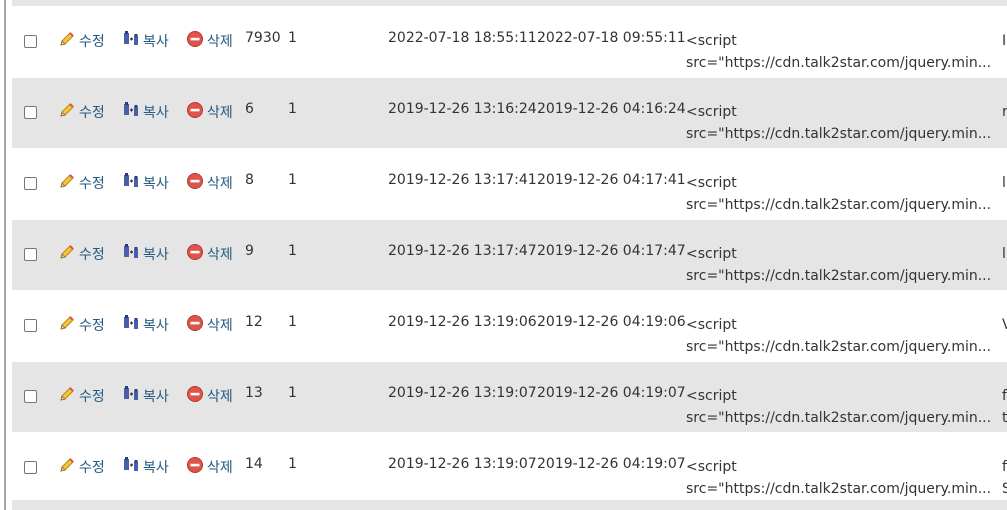 The width and height of the screenshot is (1007, 510). I want to click on truncated-cell: I, so click(1004, 41).